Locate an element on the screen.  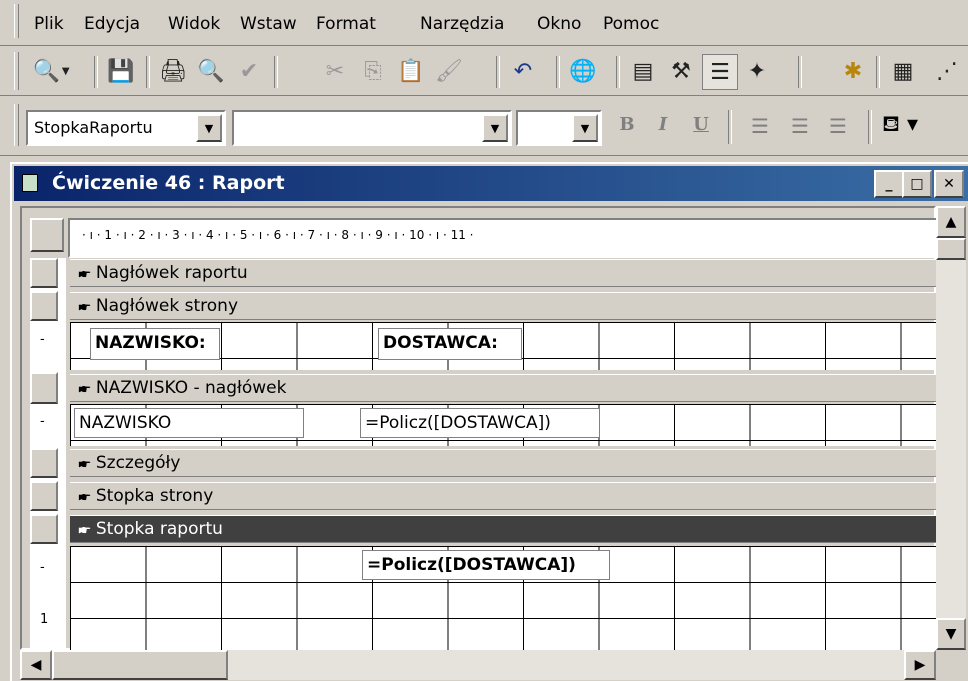
vertical-scrollbar is located at coordinates (951, 428).